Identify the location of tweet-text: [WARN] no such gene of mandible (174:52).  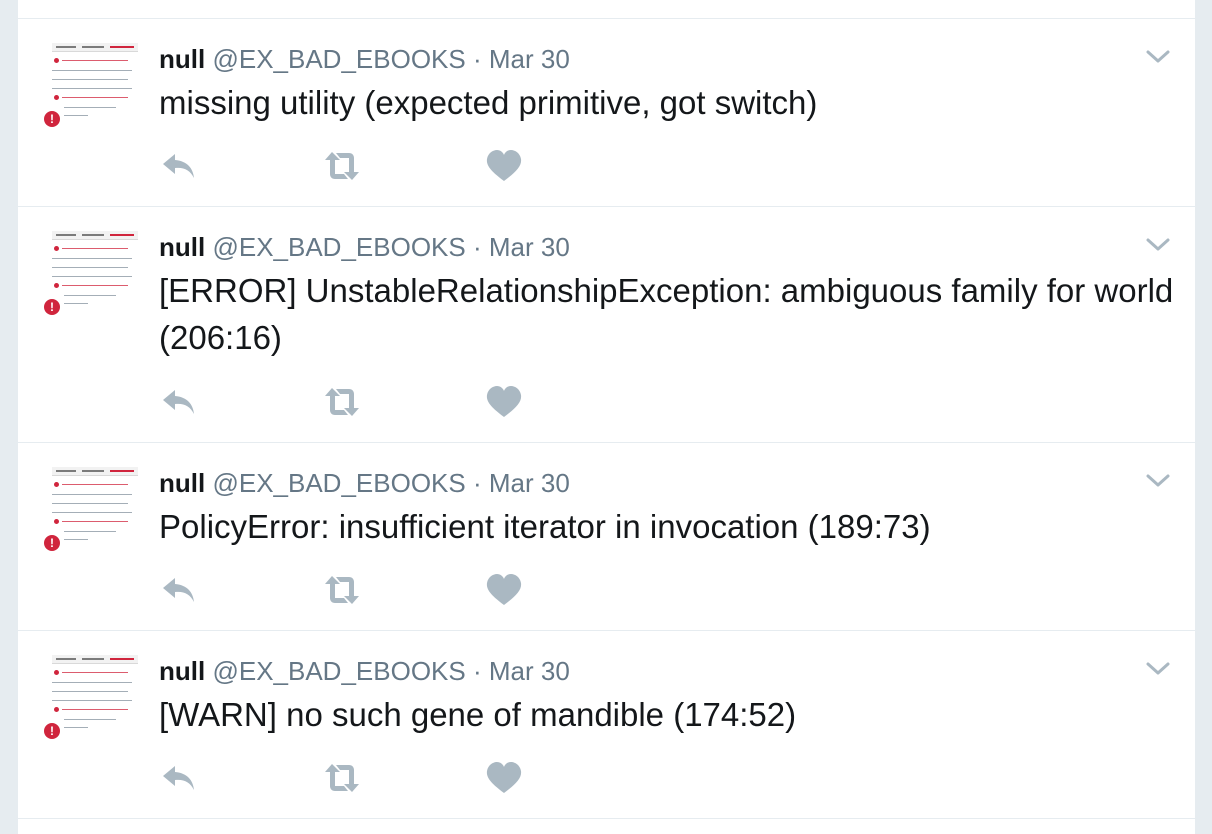
(478, 714).